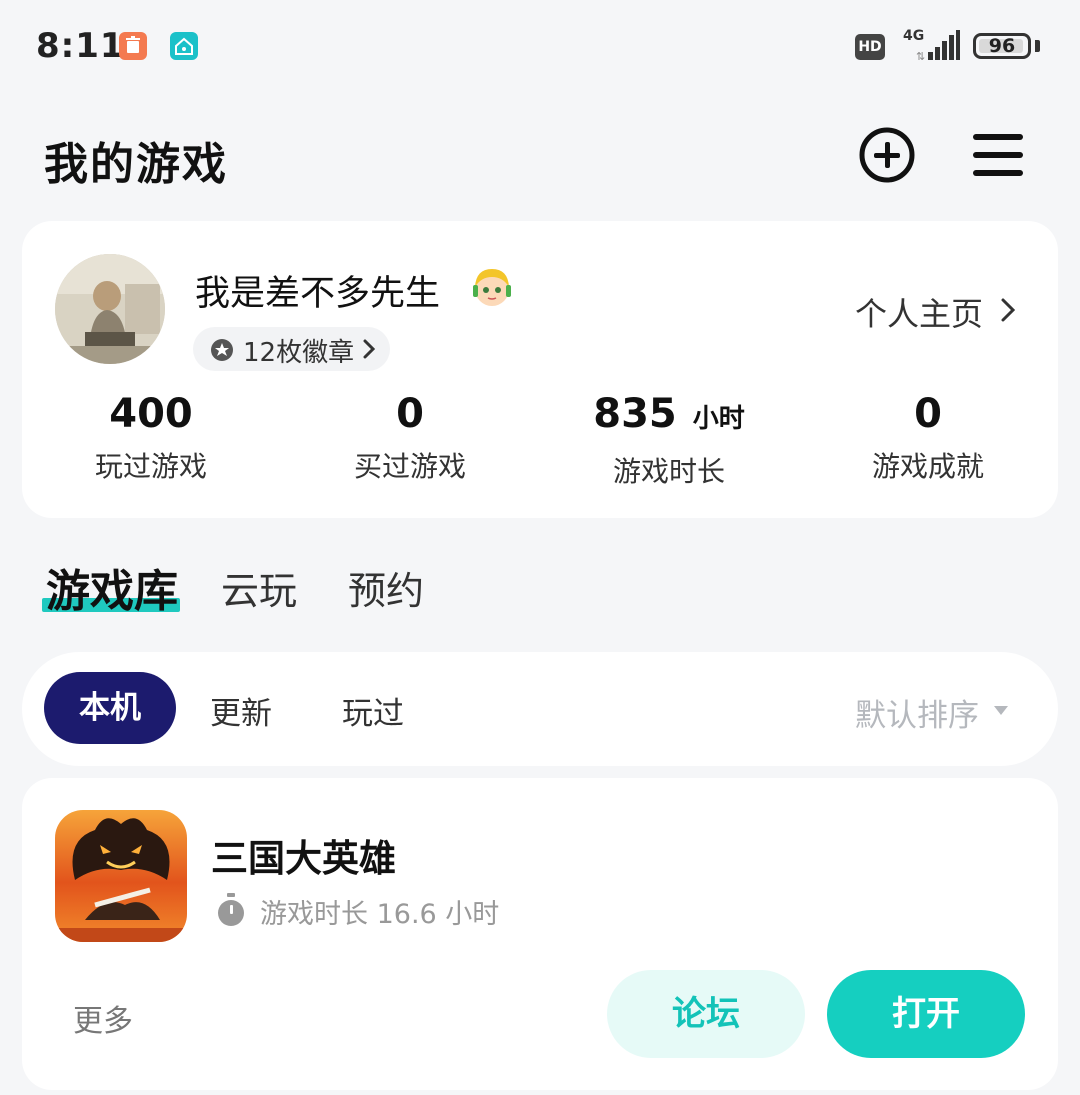 The image size is (1080, 1095). I want to click on username: 我是差不多先生, so click(318, 294).